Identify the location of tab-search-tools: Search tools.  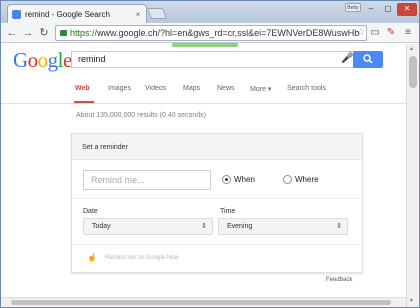
(306, 88).